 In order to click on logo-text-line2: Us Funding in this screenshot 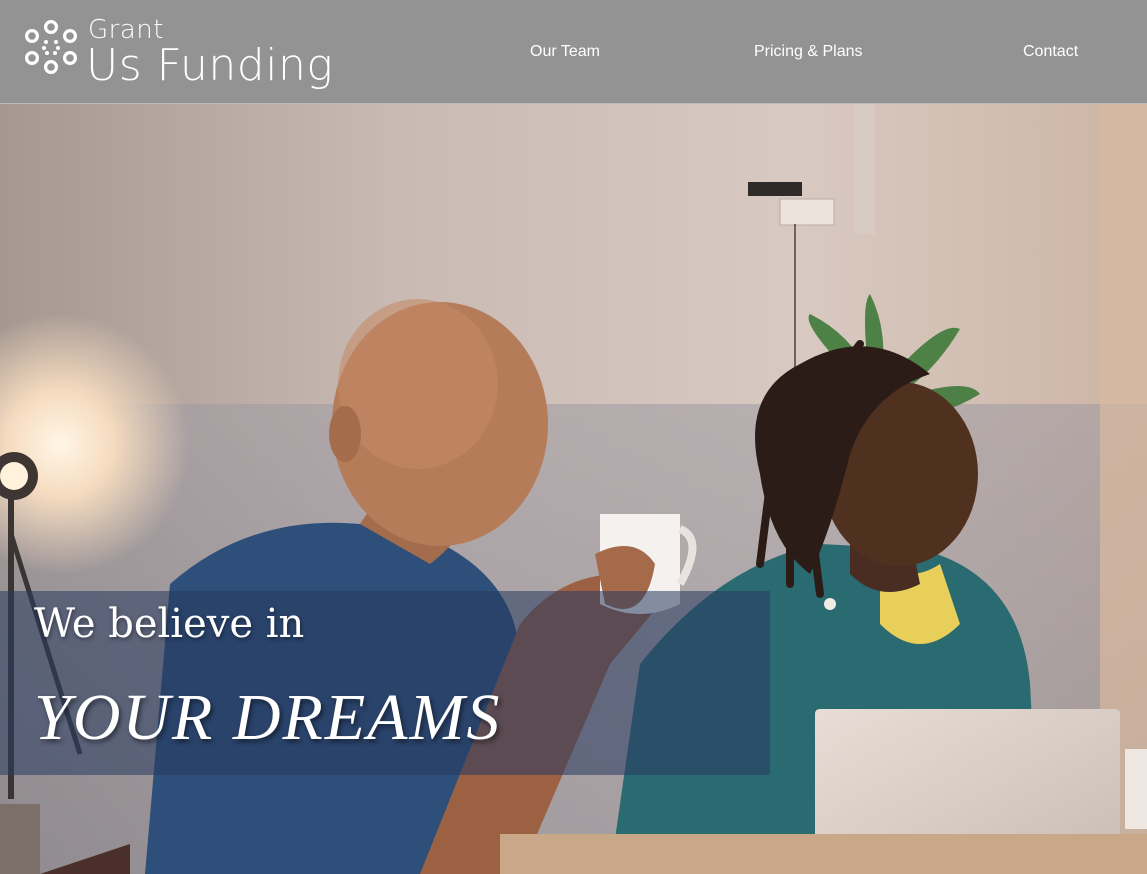, I will do `click(210, 65)`.